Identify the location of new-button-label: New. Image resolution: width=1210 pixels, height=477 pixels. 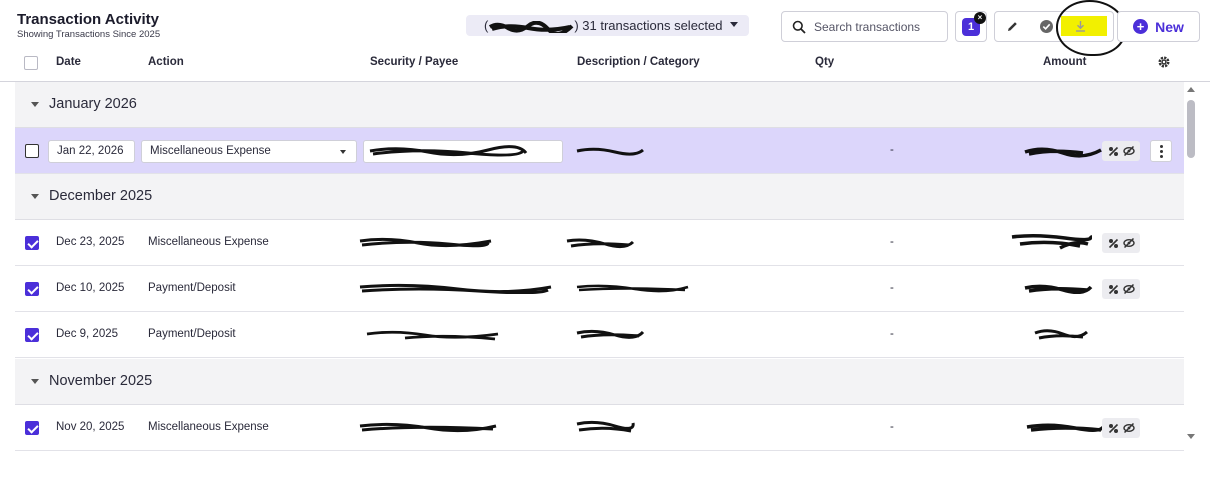
(1169, 26).